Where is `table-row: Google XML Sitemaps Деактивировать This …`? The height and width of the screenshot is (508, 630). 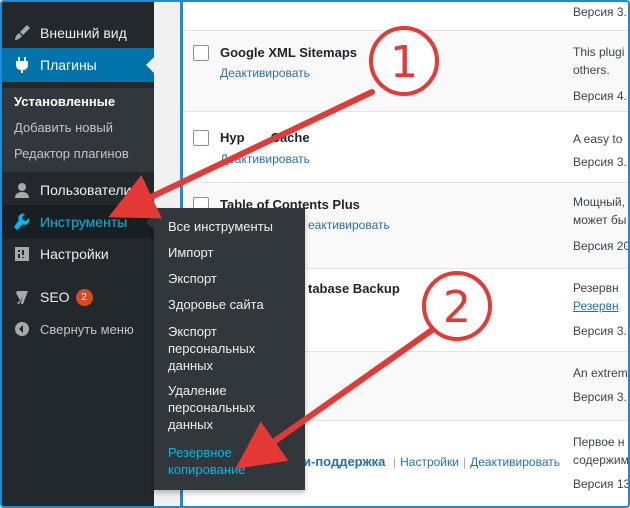 table-row: Google XML Sitemaps Деактивировать This … is located at coordinates (405, 71).